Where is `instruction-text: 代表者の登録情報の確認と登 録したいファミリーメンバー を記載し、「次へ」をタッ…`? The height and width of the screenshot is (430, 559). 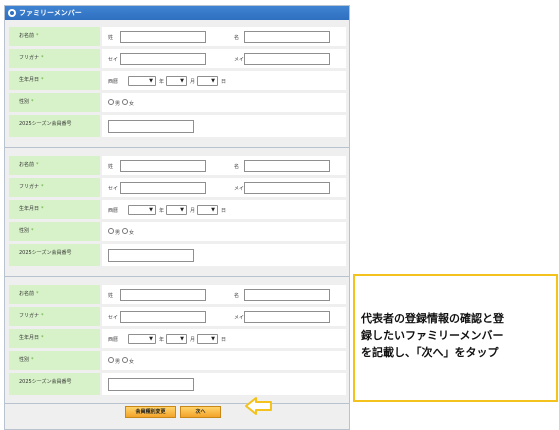
instruction-text: 代表者の登録情報の確認と登 録したいファミリーメンバー を記載し、「次へ」をタッ… is located at coordinates (457, 335).